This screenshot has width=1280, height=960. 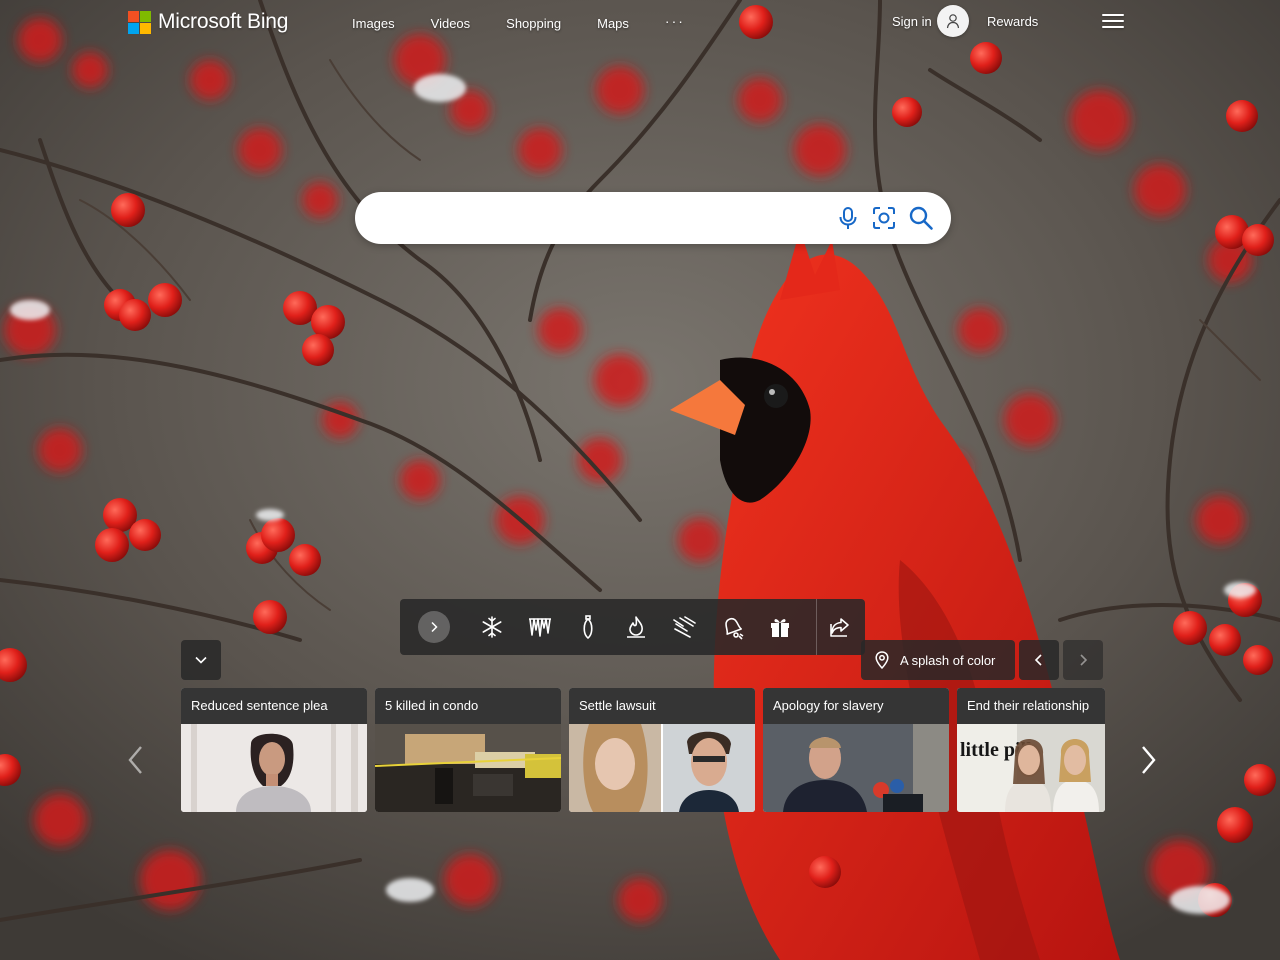 I want to click on news-card: End their relationship little pill, so click(x=1031, y=750).